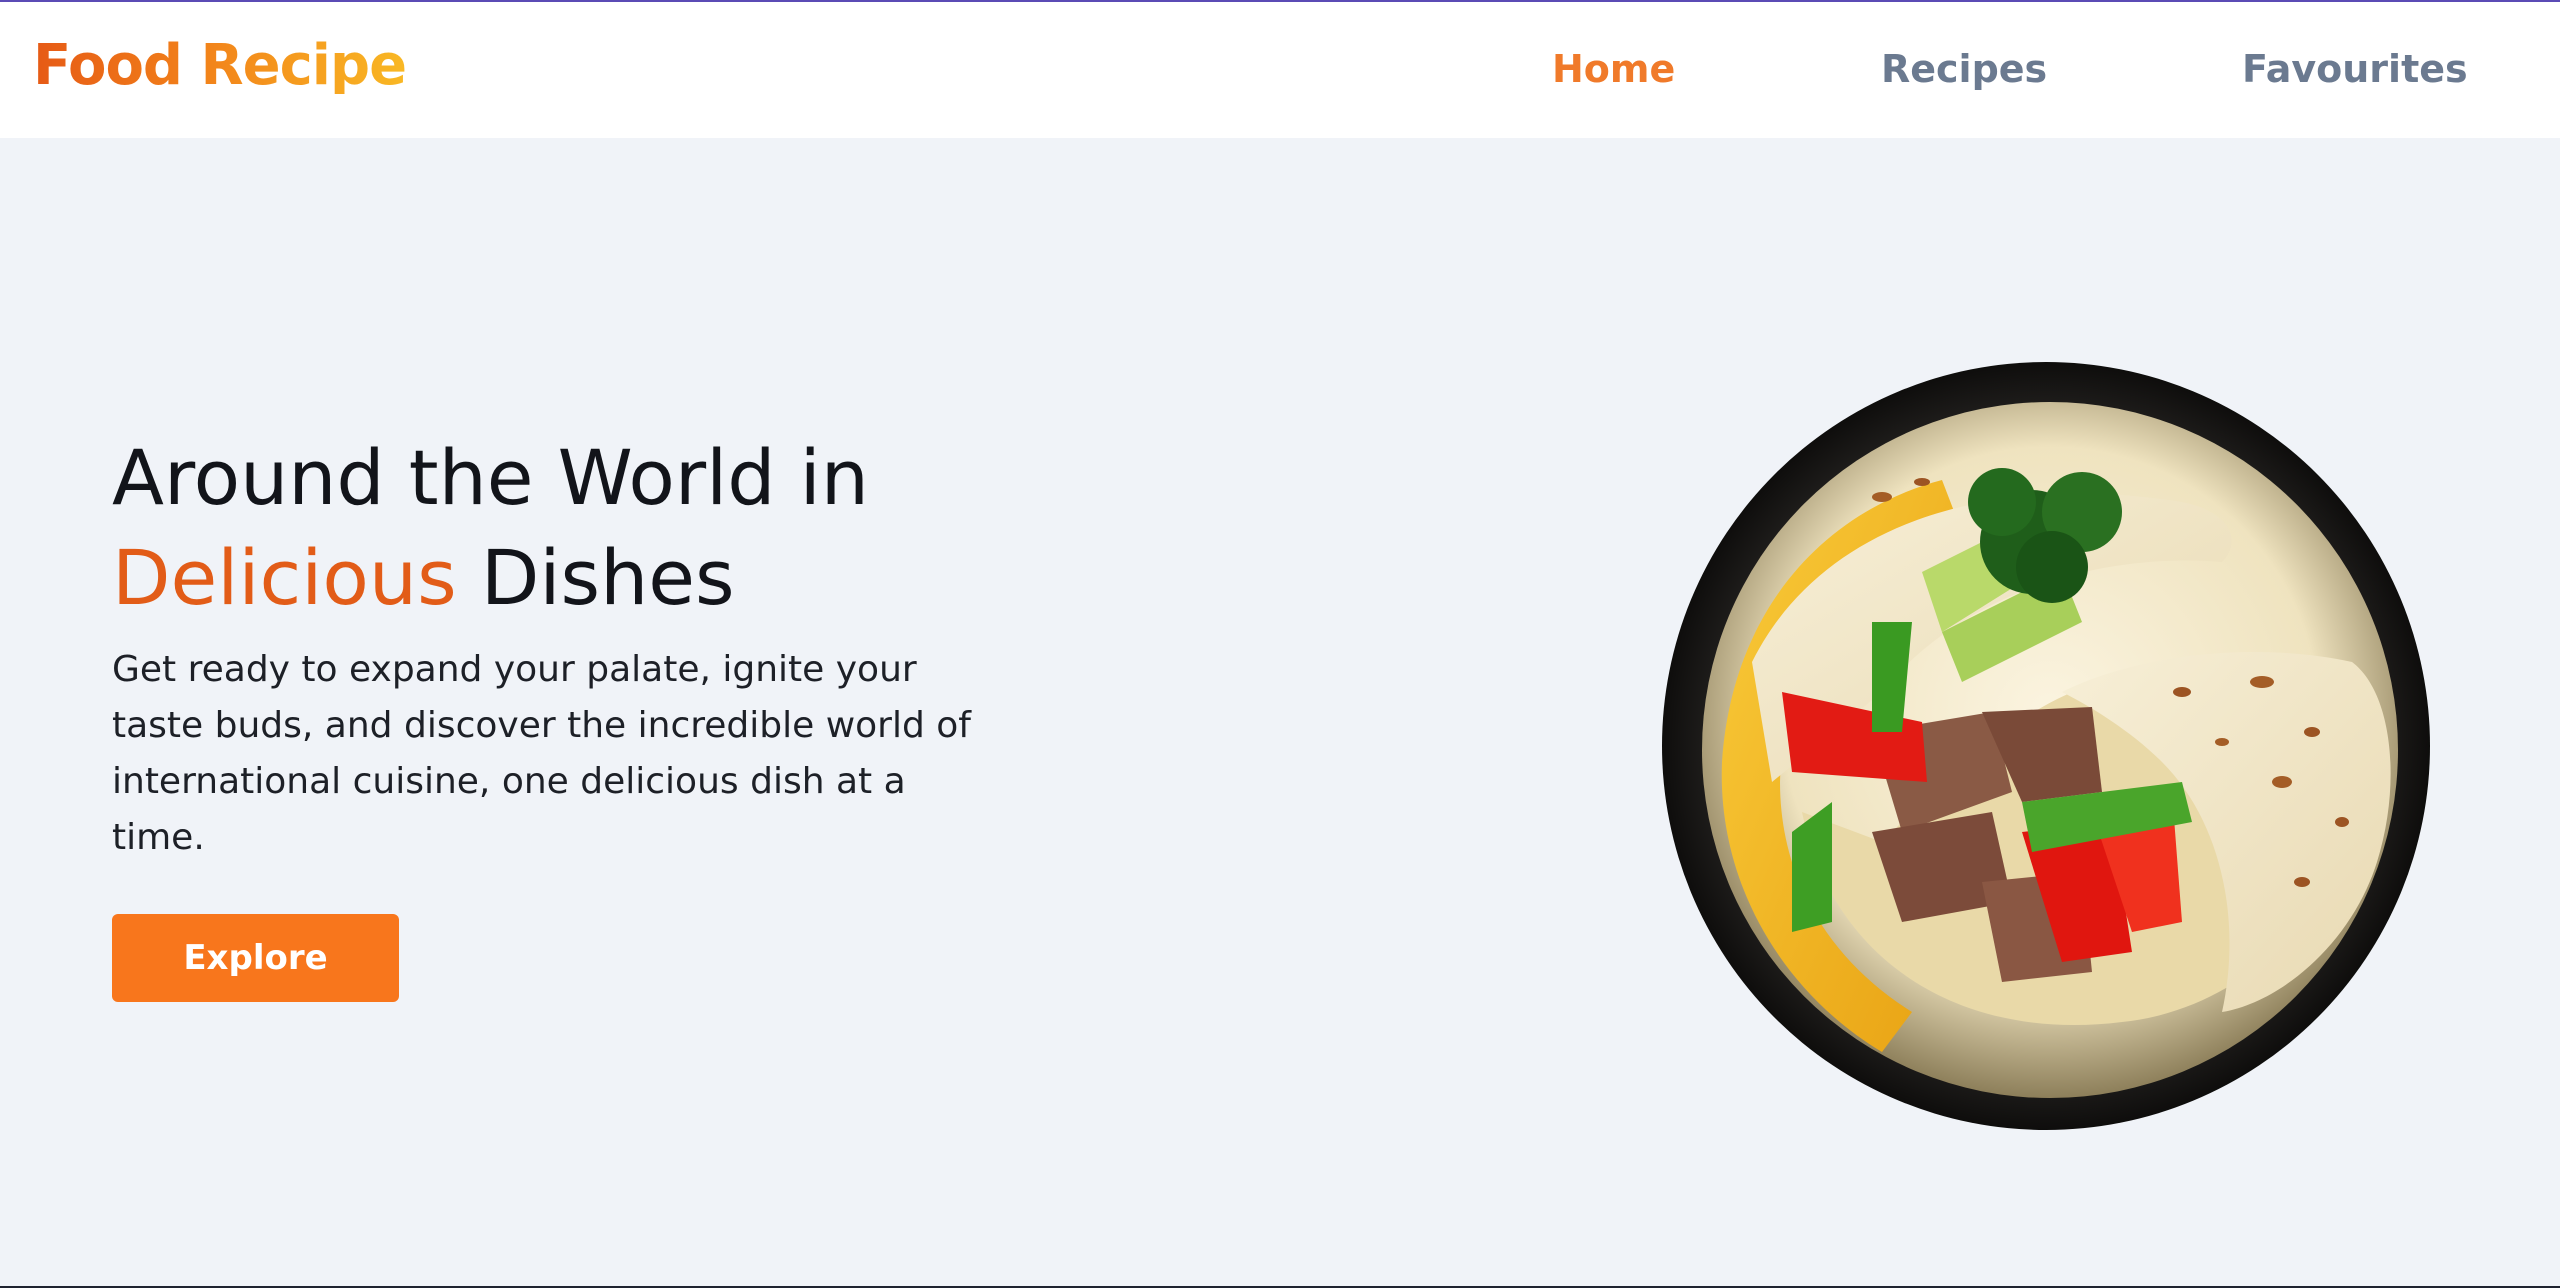  What do you see at coordinates (1964, 69) in the screenshot?
I see `nav-recipes: Recipes` at bounding box center [1964, 69].